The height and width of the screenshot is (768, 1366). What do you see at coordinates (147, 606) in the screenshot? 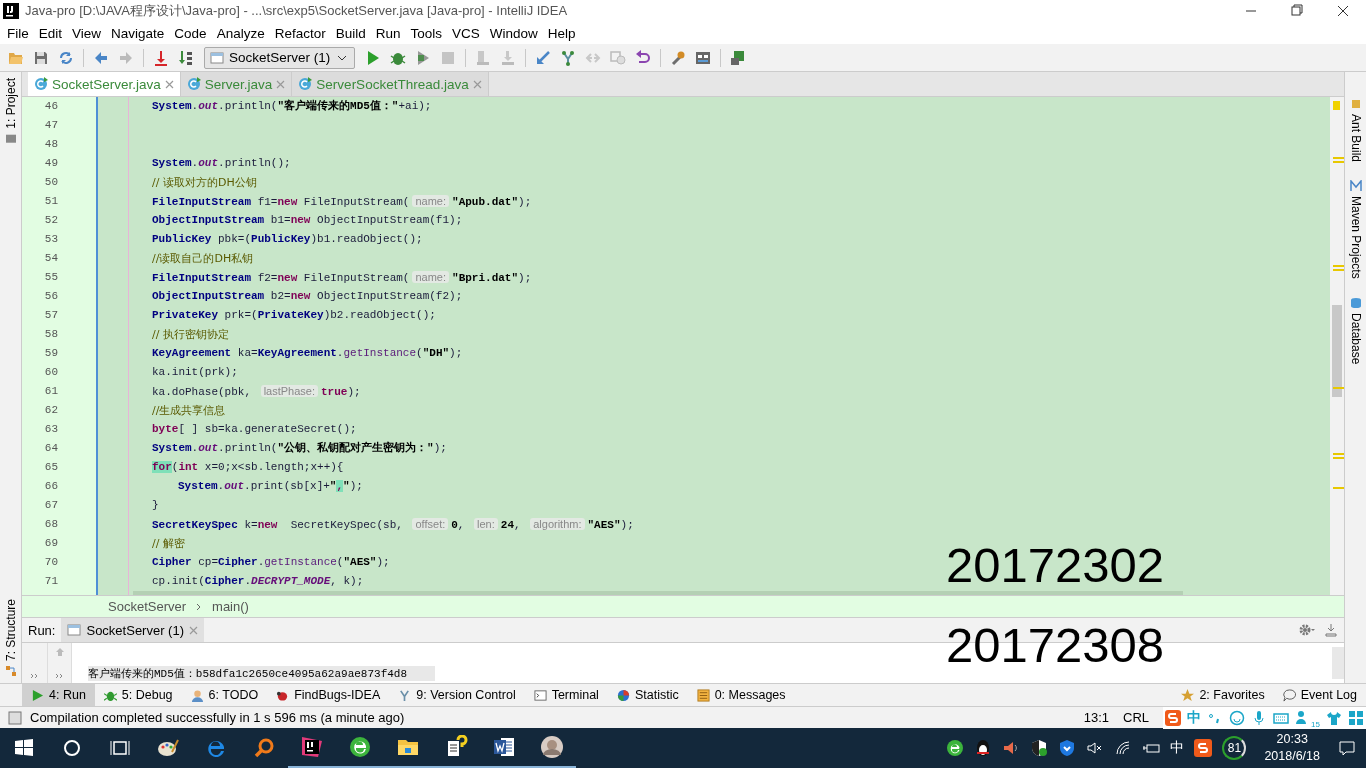
I see `breadcrumb: SocketServer` at bounding box center [147, 606].